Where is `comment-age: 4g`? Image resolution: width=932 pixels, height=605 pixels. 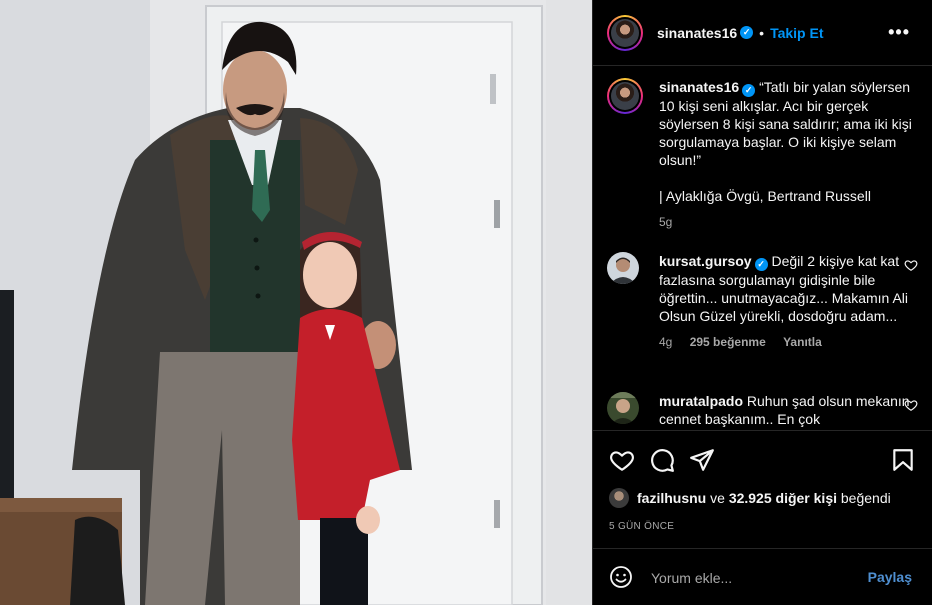
comment-age: 4g is located at coordinates (665, 342).